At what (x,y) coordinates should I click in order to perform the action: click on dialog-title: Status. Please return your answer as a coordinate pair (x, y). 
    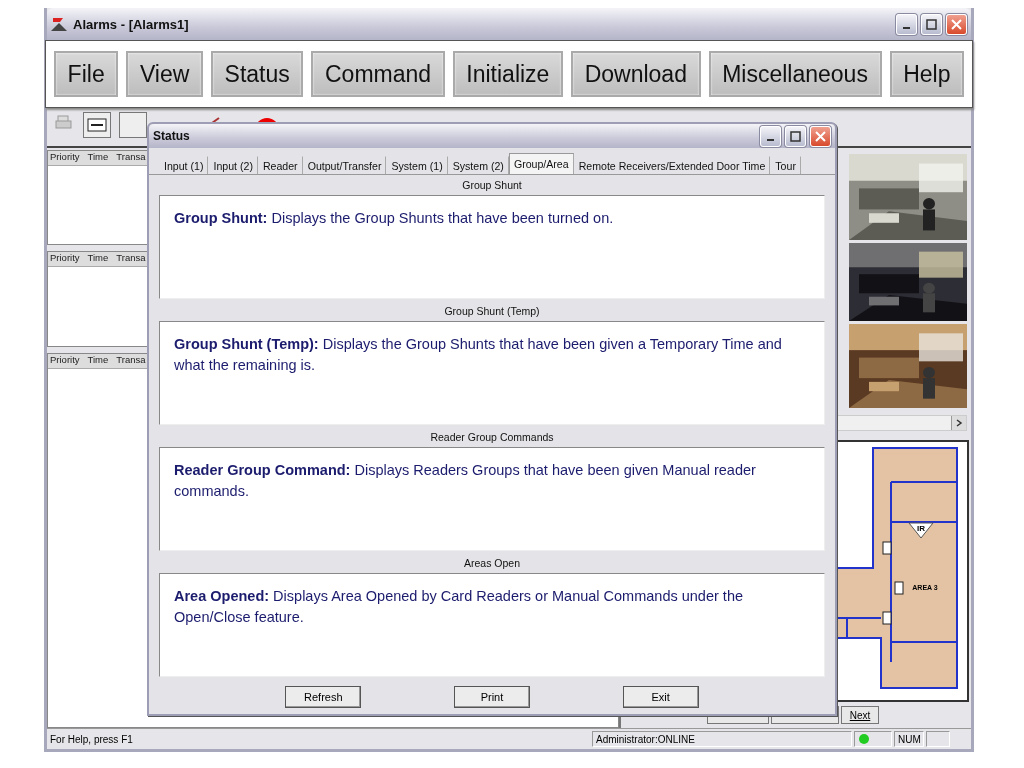
    Looking at the image, I should click on (172, 136).